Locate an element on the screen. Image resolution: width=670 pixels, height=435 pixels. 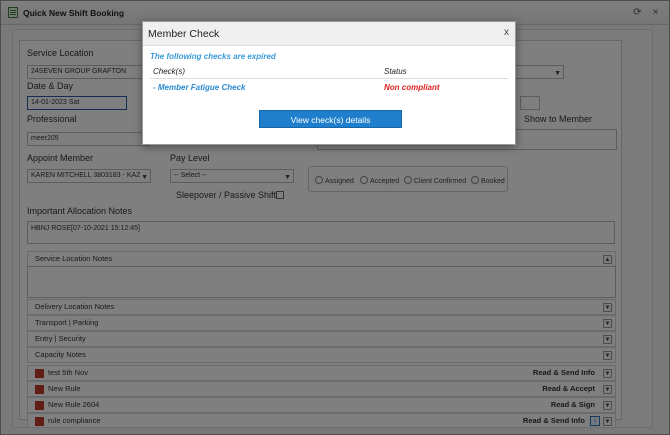
table-row: - Member Fatigue Check Non compliant is located at coordinates (329, 88).